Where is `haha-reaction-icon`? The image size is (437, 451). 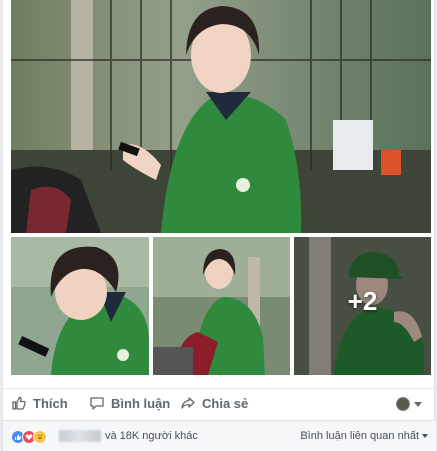 haha-reaction-icon is located at coordinates (40, 437).